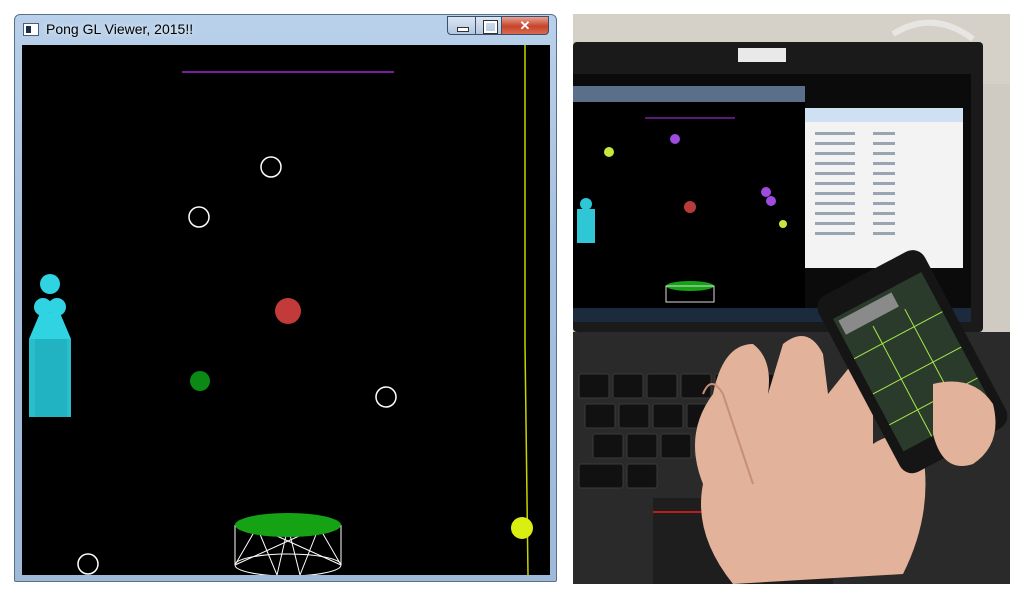 This screenshot has width=1024, height=598. Describe the element at coordinates (526, 310) in the screenshot. I see `right-wall-line` at that location.